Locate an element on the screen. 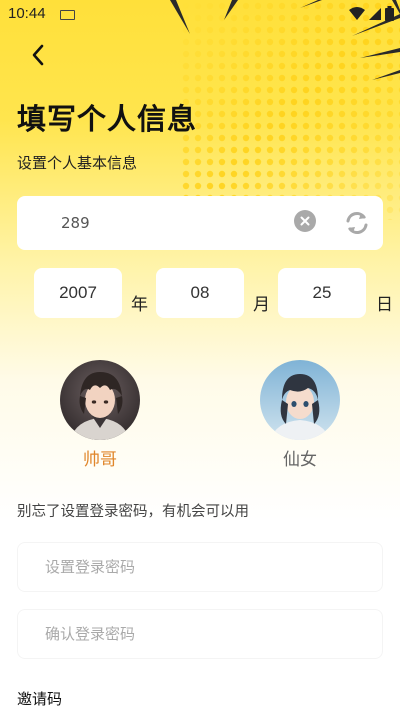  close-icon is located at coordinates (305, 221).